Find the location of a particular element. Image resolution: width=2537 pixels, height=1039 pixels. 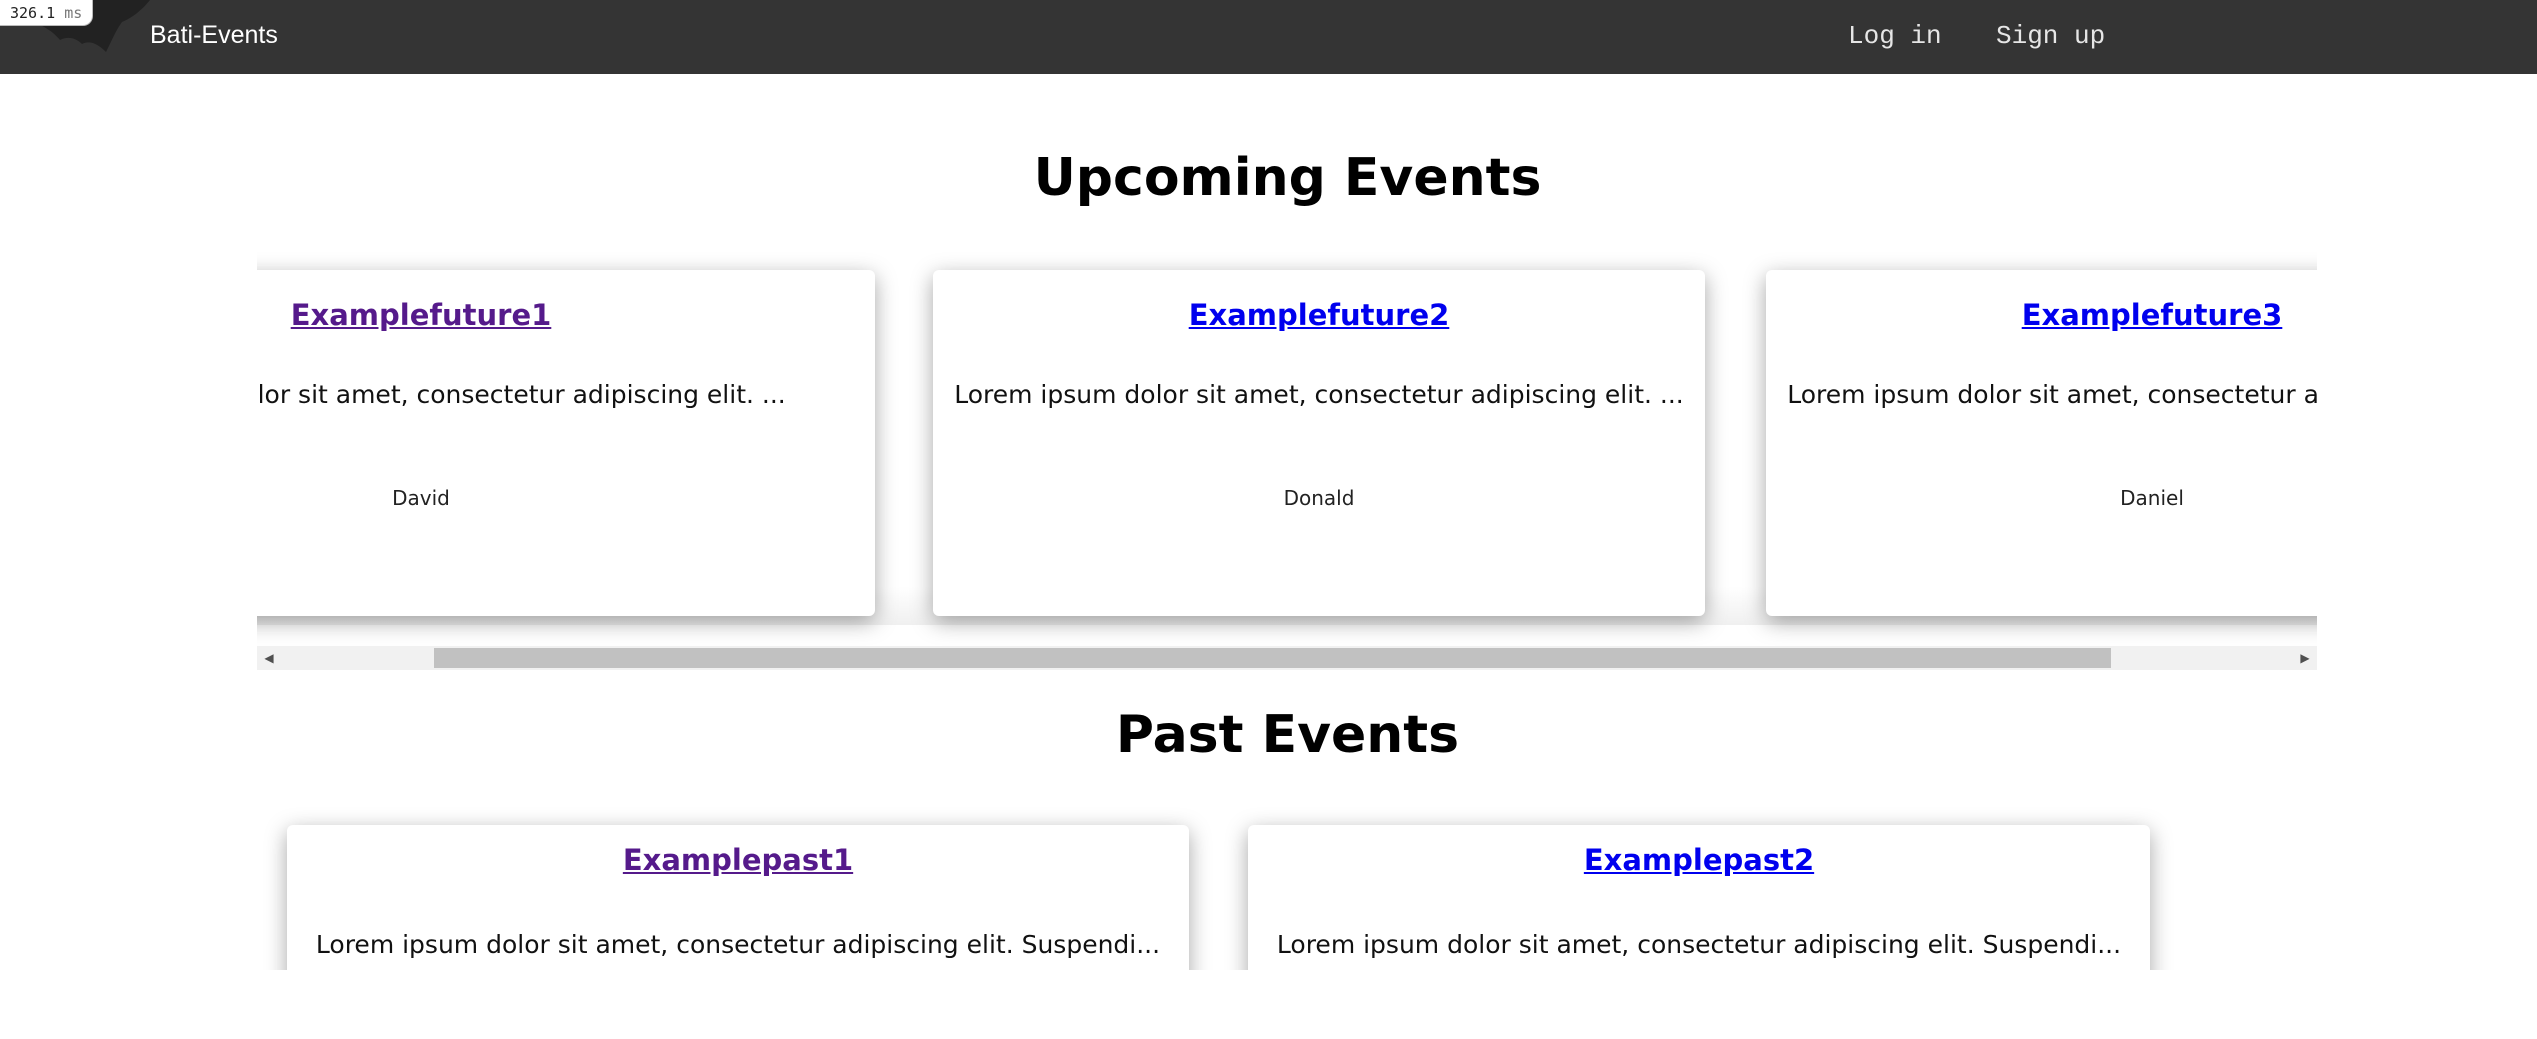

navbar: Bati-Events Log in Sign up is located at coordinates (1268, 37).